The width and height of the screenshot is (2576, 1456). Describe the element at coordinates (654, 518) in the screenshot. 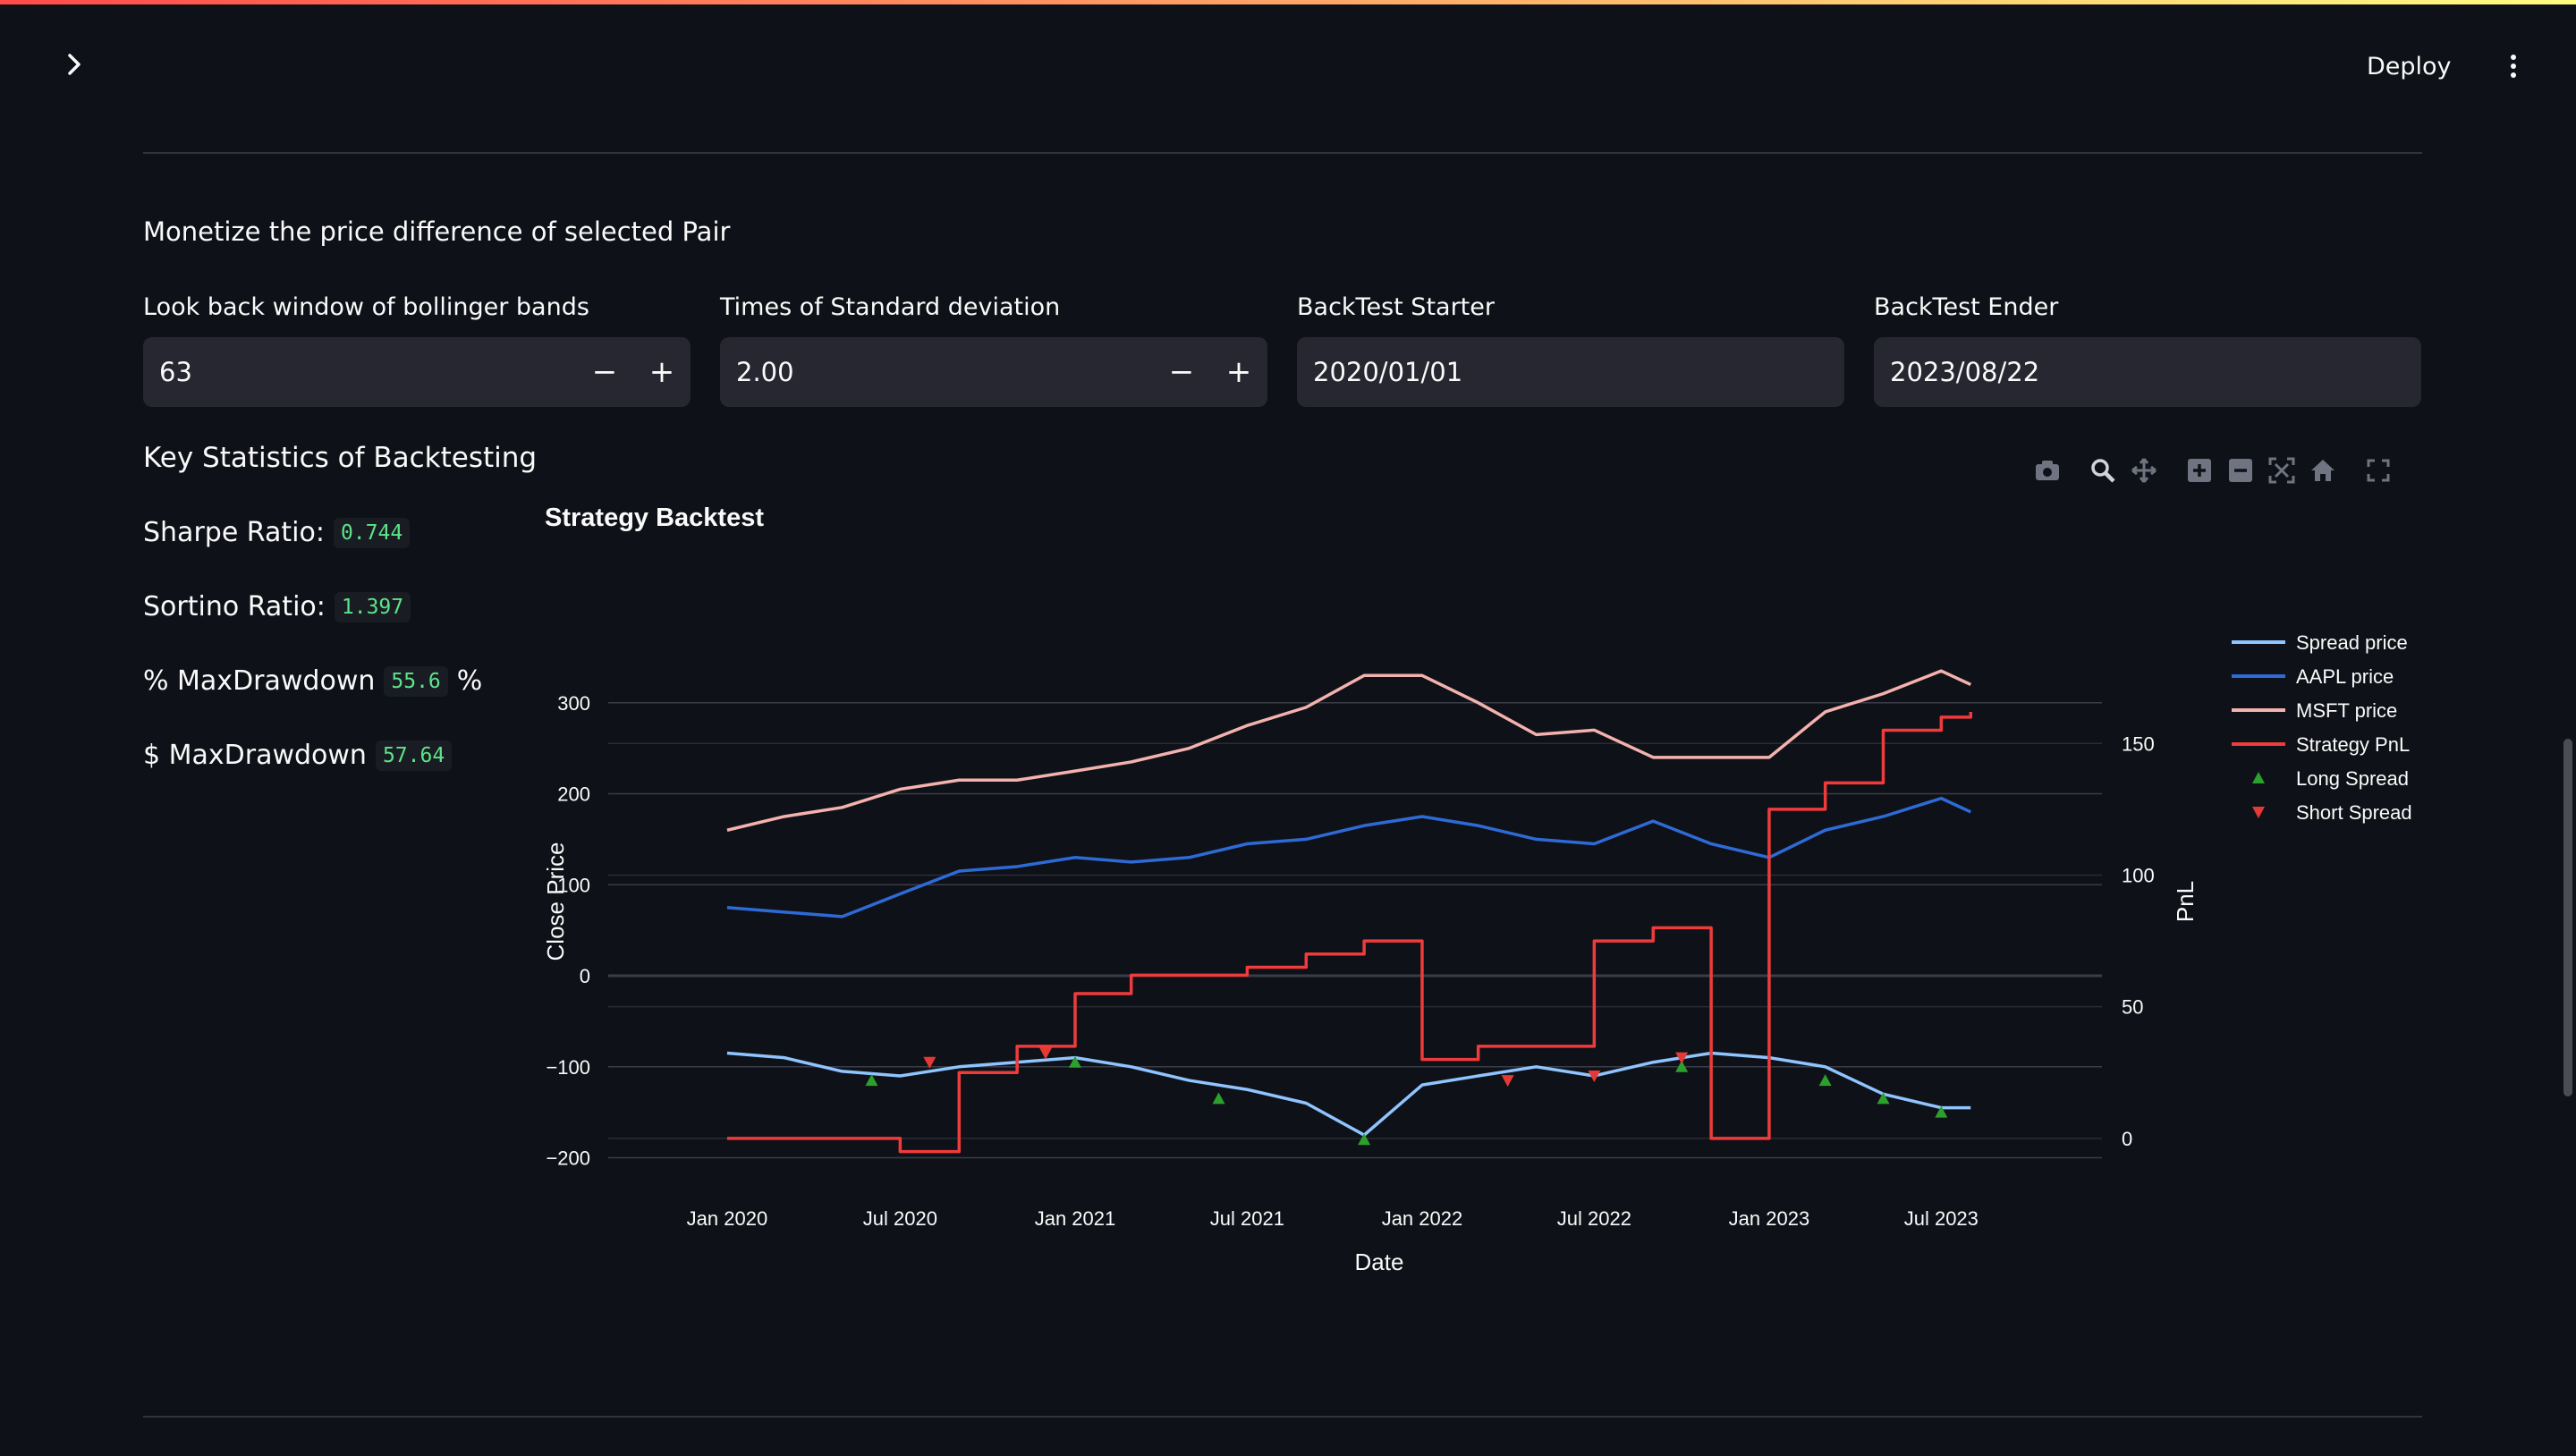

I see `chart-title: Strategy Backtest` at that location.